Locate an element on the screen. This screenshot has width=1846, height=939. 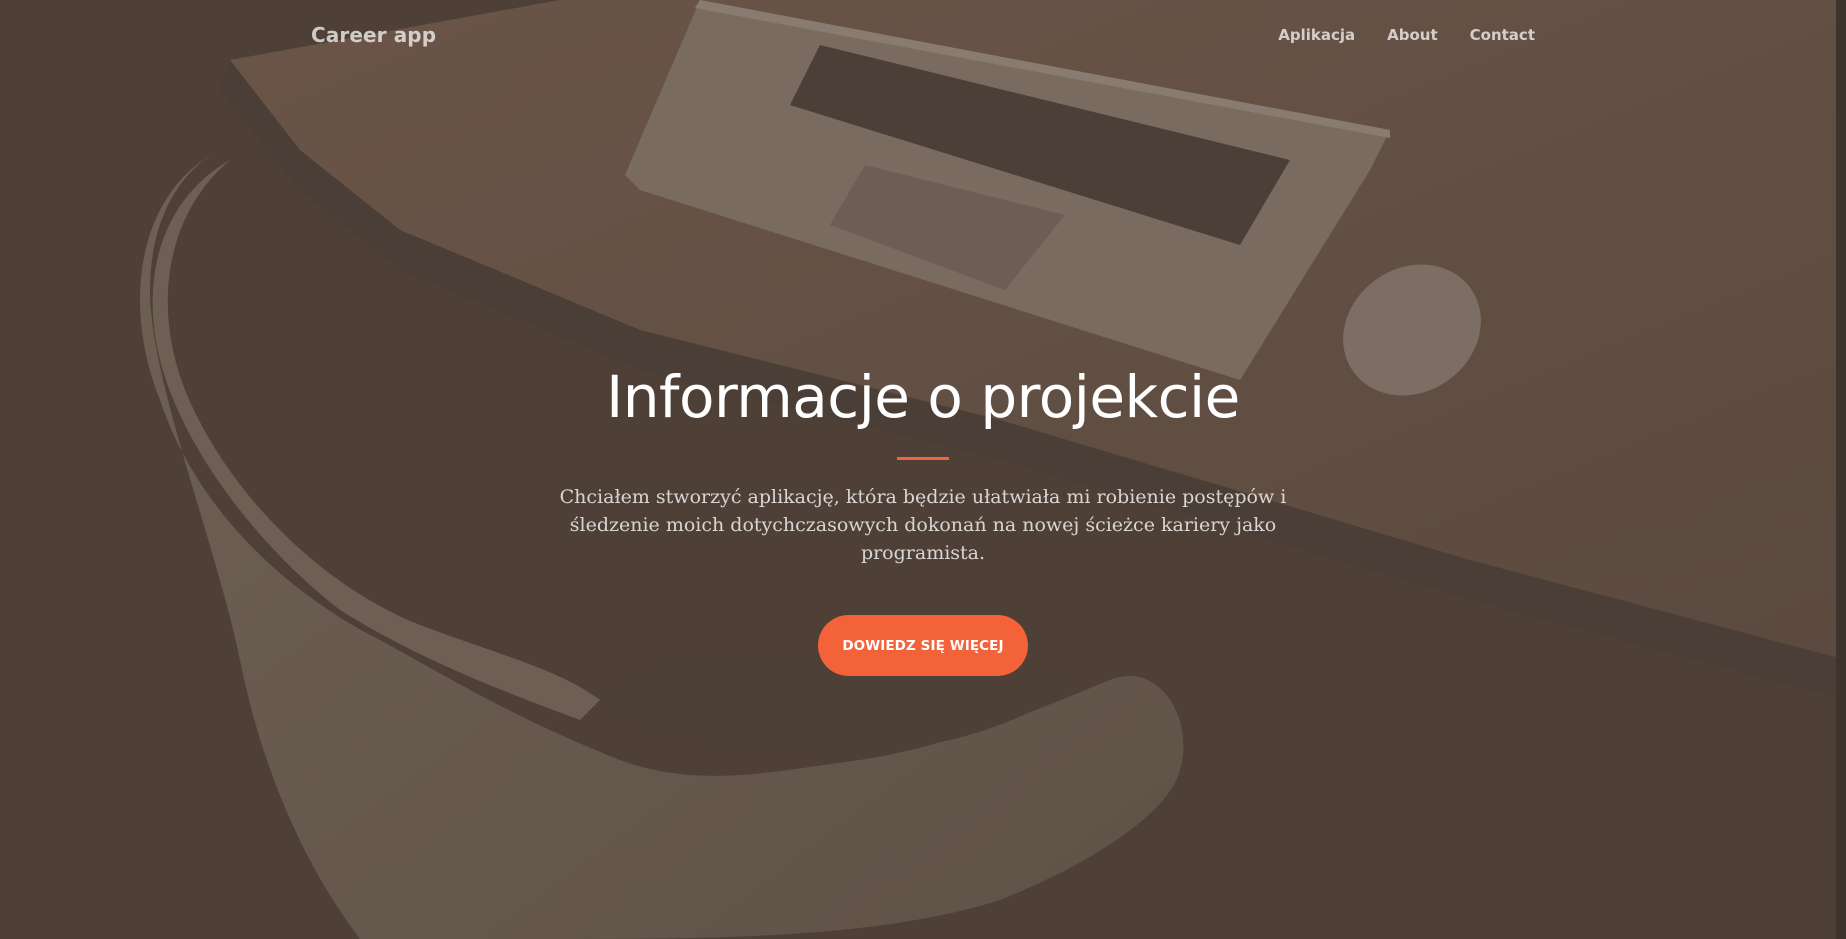
brand-link: Career app is located at coordinates (373, 35).